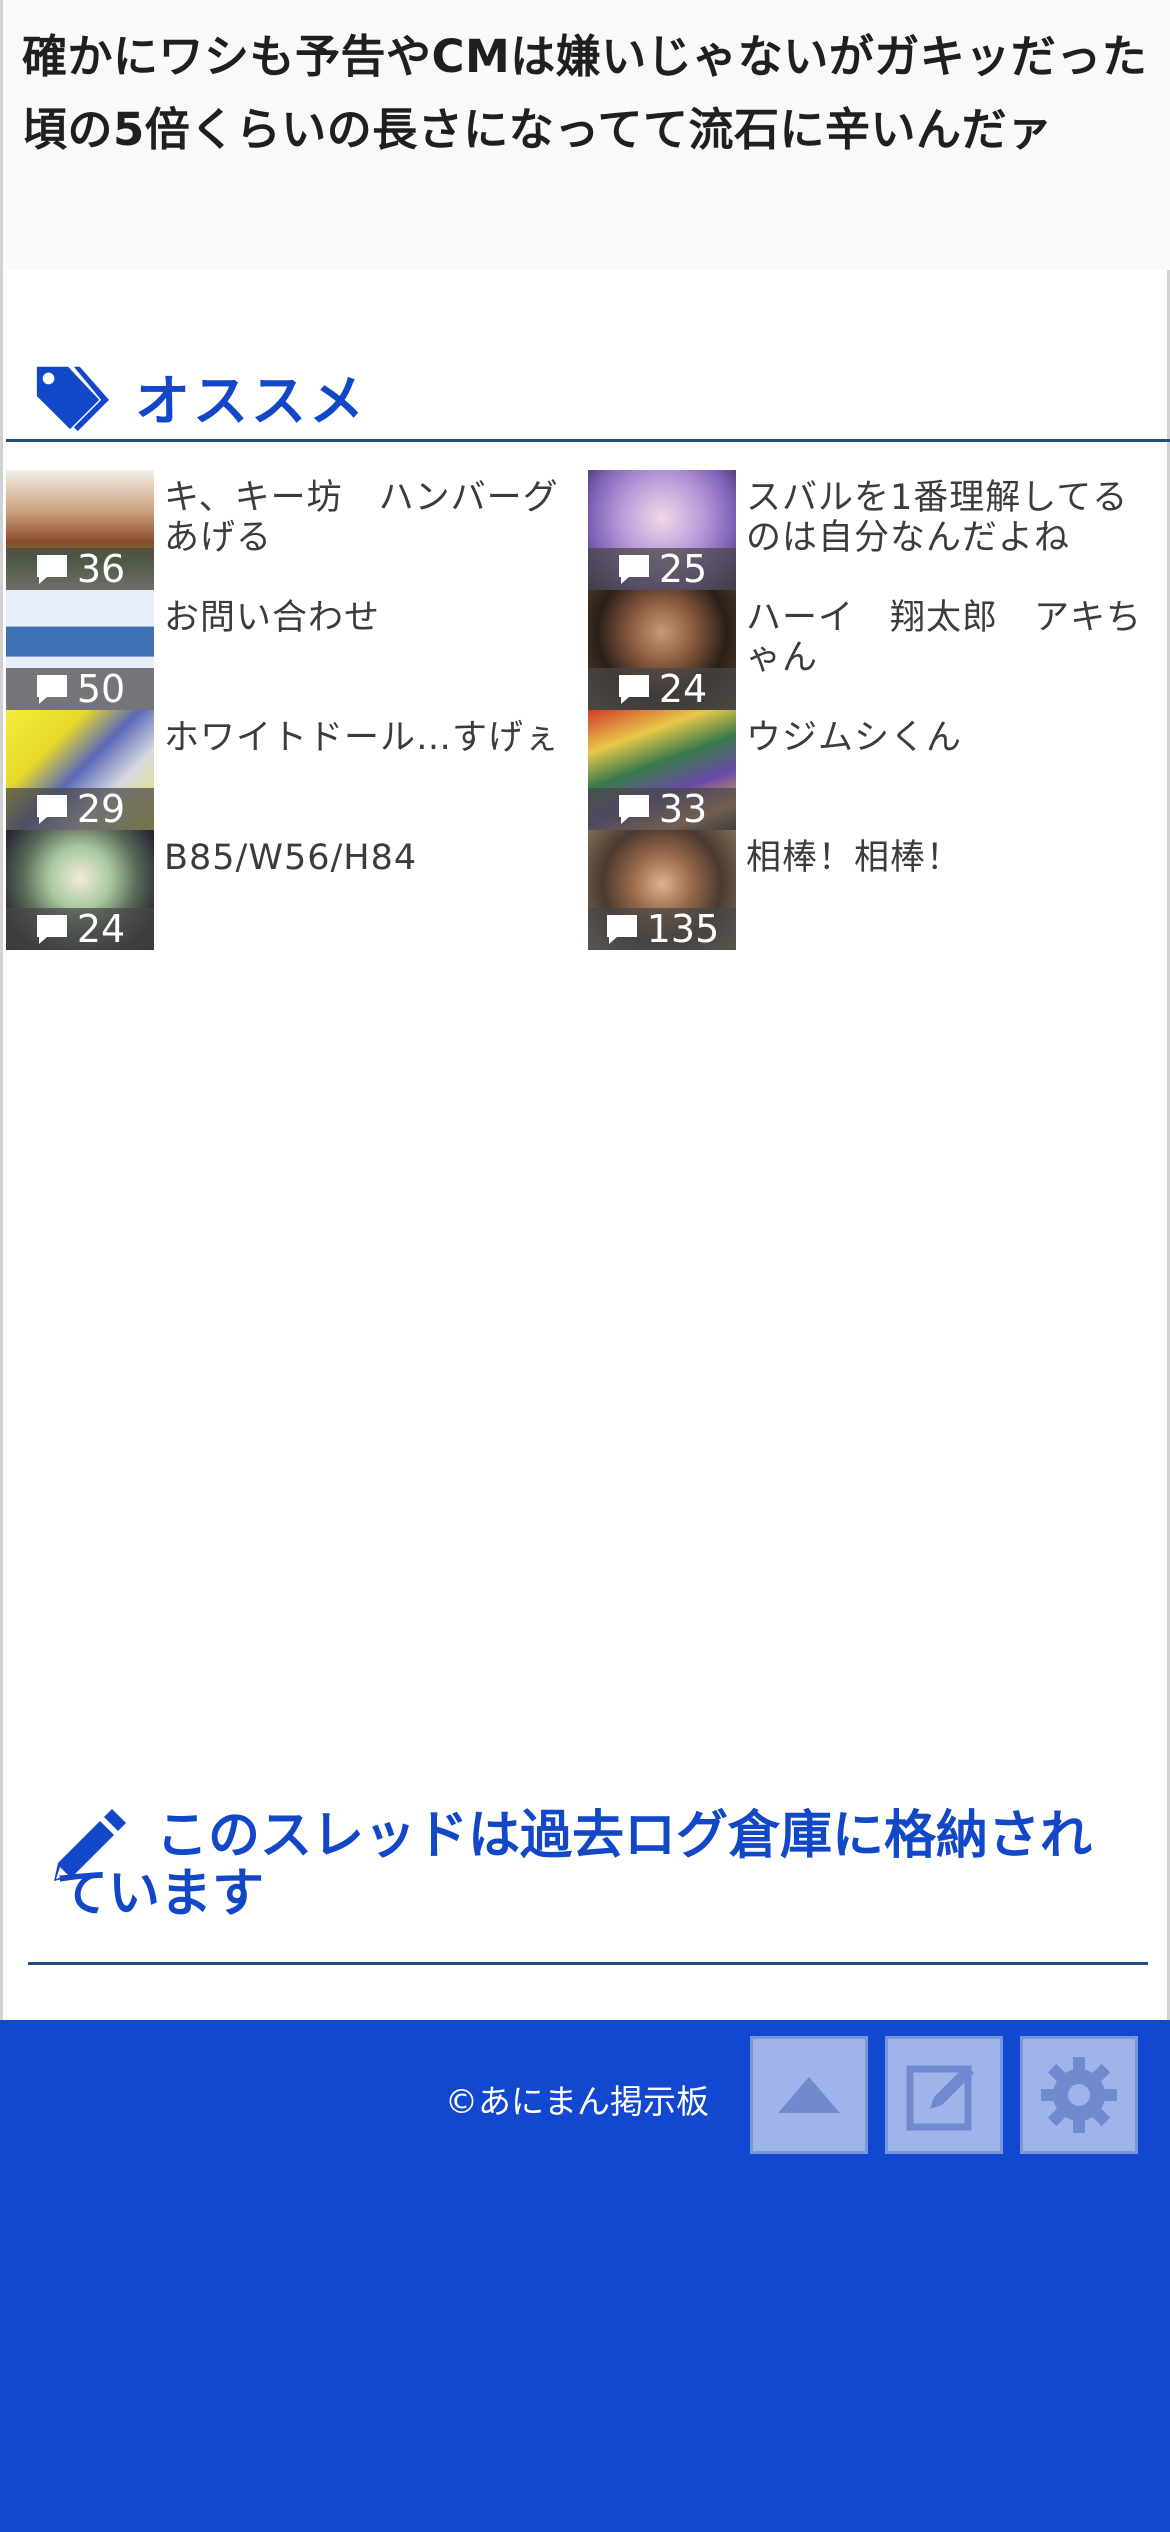  I want to click on thumbnail: 33, so click(662, 770).